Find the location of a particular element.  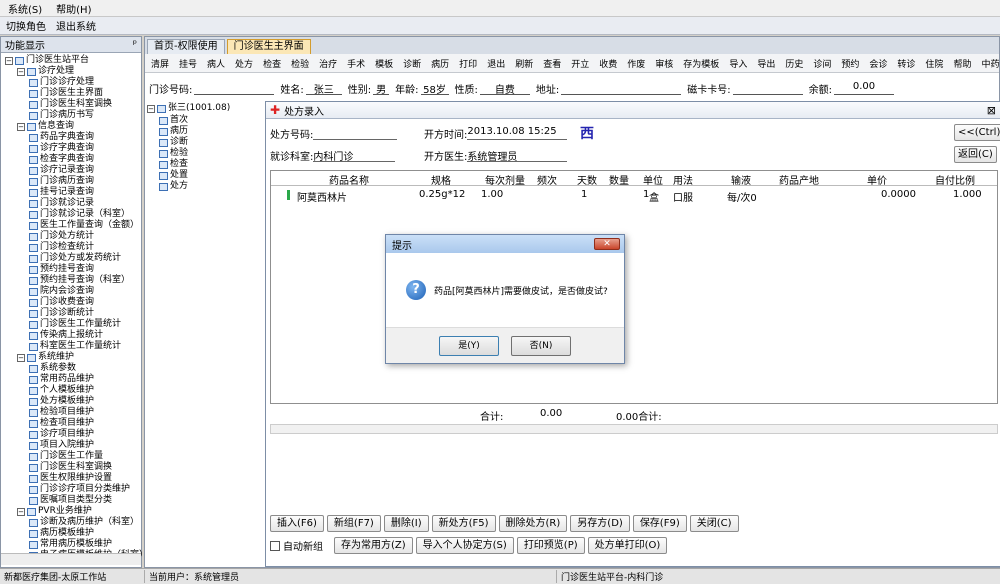

toolbar-button: 中药HER病历 is located at coordinates (990, 63).